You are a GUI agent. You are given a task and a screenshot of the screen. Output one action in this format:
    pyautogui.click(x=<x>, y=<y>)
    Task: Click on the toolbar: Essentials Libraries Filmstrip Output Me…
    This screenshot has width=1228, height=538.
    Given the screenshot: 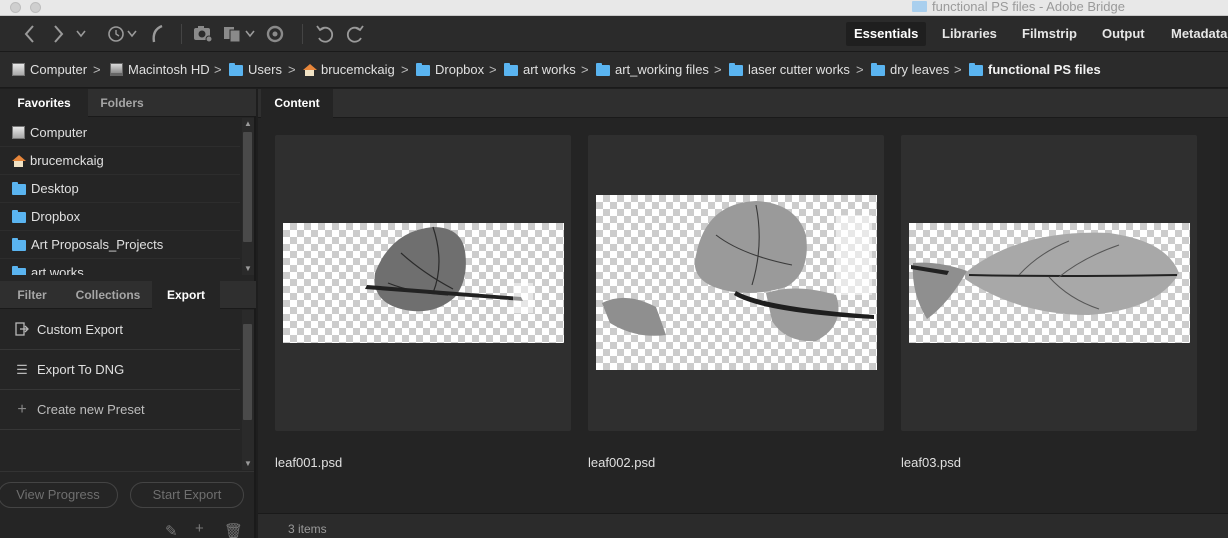 What is the action you would take?
    pyautogui.click(x=614, y=34)
    